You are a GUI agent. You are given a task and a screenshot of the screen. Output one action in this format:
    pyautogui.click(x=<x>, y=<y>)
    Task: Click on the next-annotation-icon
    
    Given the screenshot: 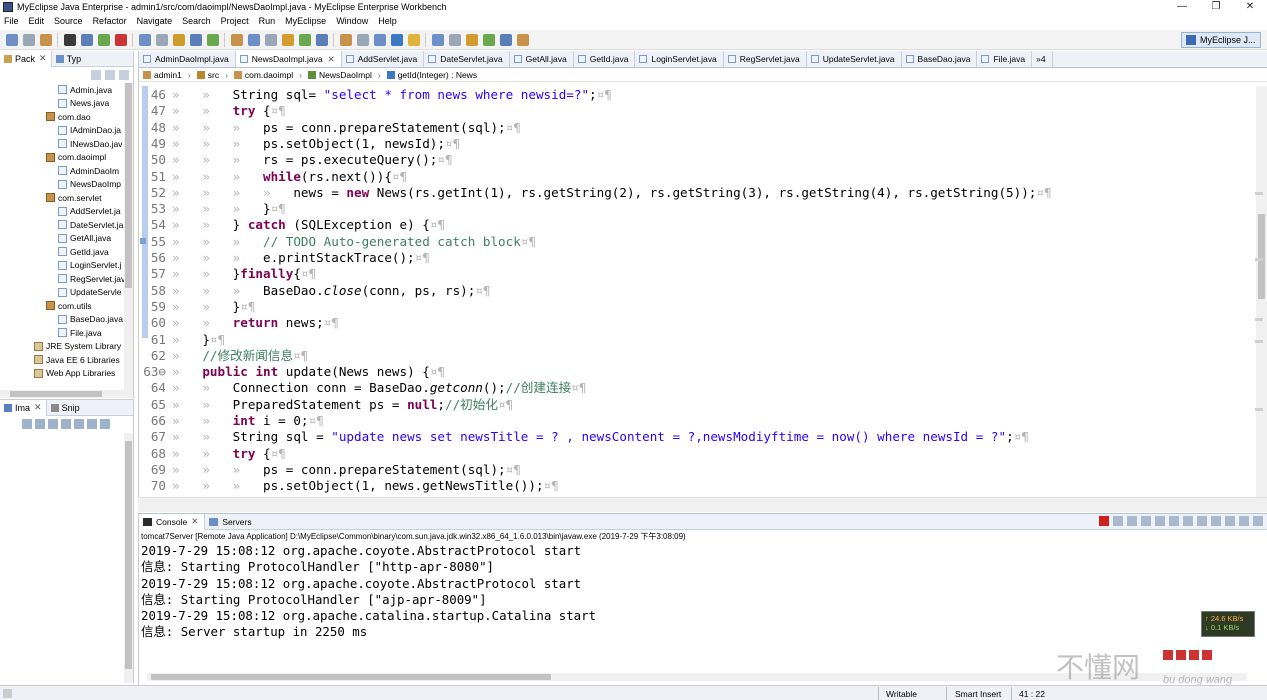 What is the action you would take?
    pyautogui.click(x=438, y=39)
    